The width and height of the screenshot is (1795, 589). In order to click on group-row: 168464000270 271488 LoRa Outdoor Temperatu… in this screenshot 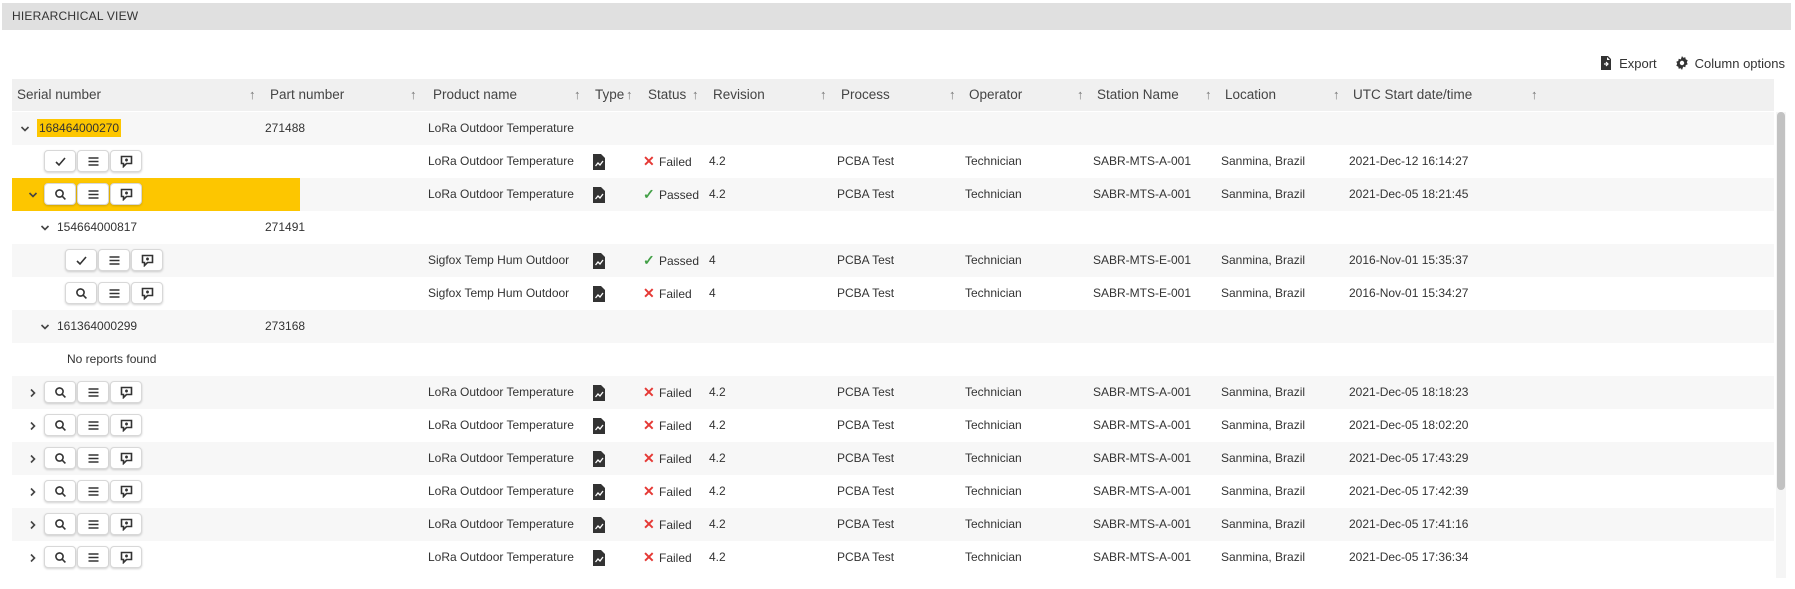, I will do `click(893, 128)`.